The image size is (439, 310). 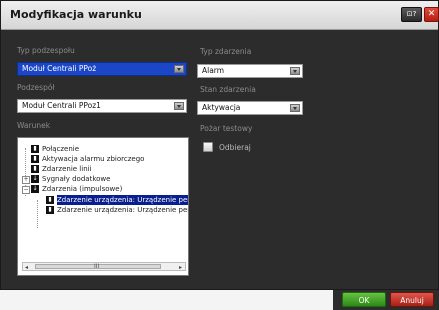 What do you see at coordinates (102, 69) in the screenshot?
I see `typ-podzespolu-select: Moduł Centrali PPoż` at bounding box center [102, 69].